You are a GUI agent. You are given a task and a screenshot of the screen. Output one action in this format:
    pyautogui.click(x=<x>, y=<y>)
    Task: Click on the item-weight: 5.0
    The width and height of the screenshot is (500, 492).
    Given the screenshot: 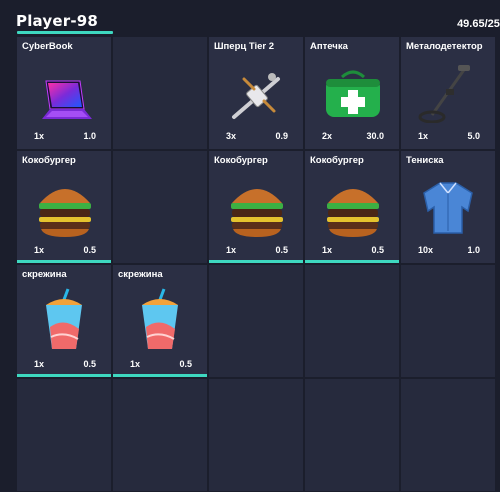 What is the action you would take?
    pyautogui.click(x=473, y=136)
    